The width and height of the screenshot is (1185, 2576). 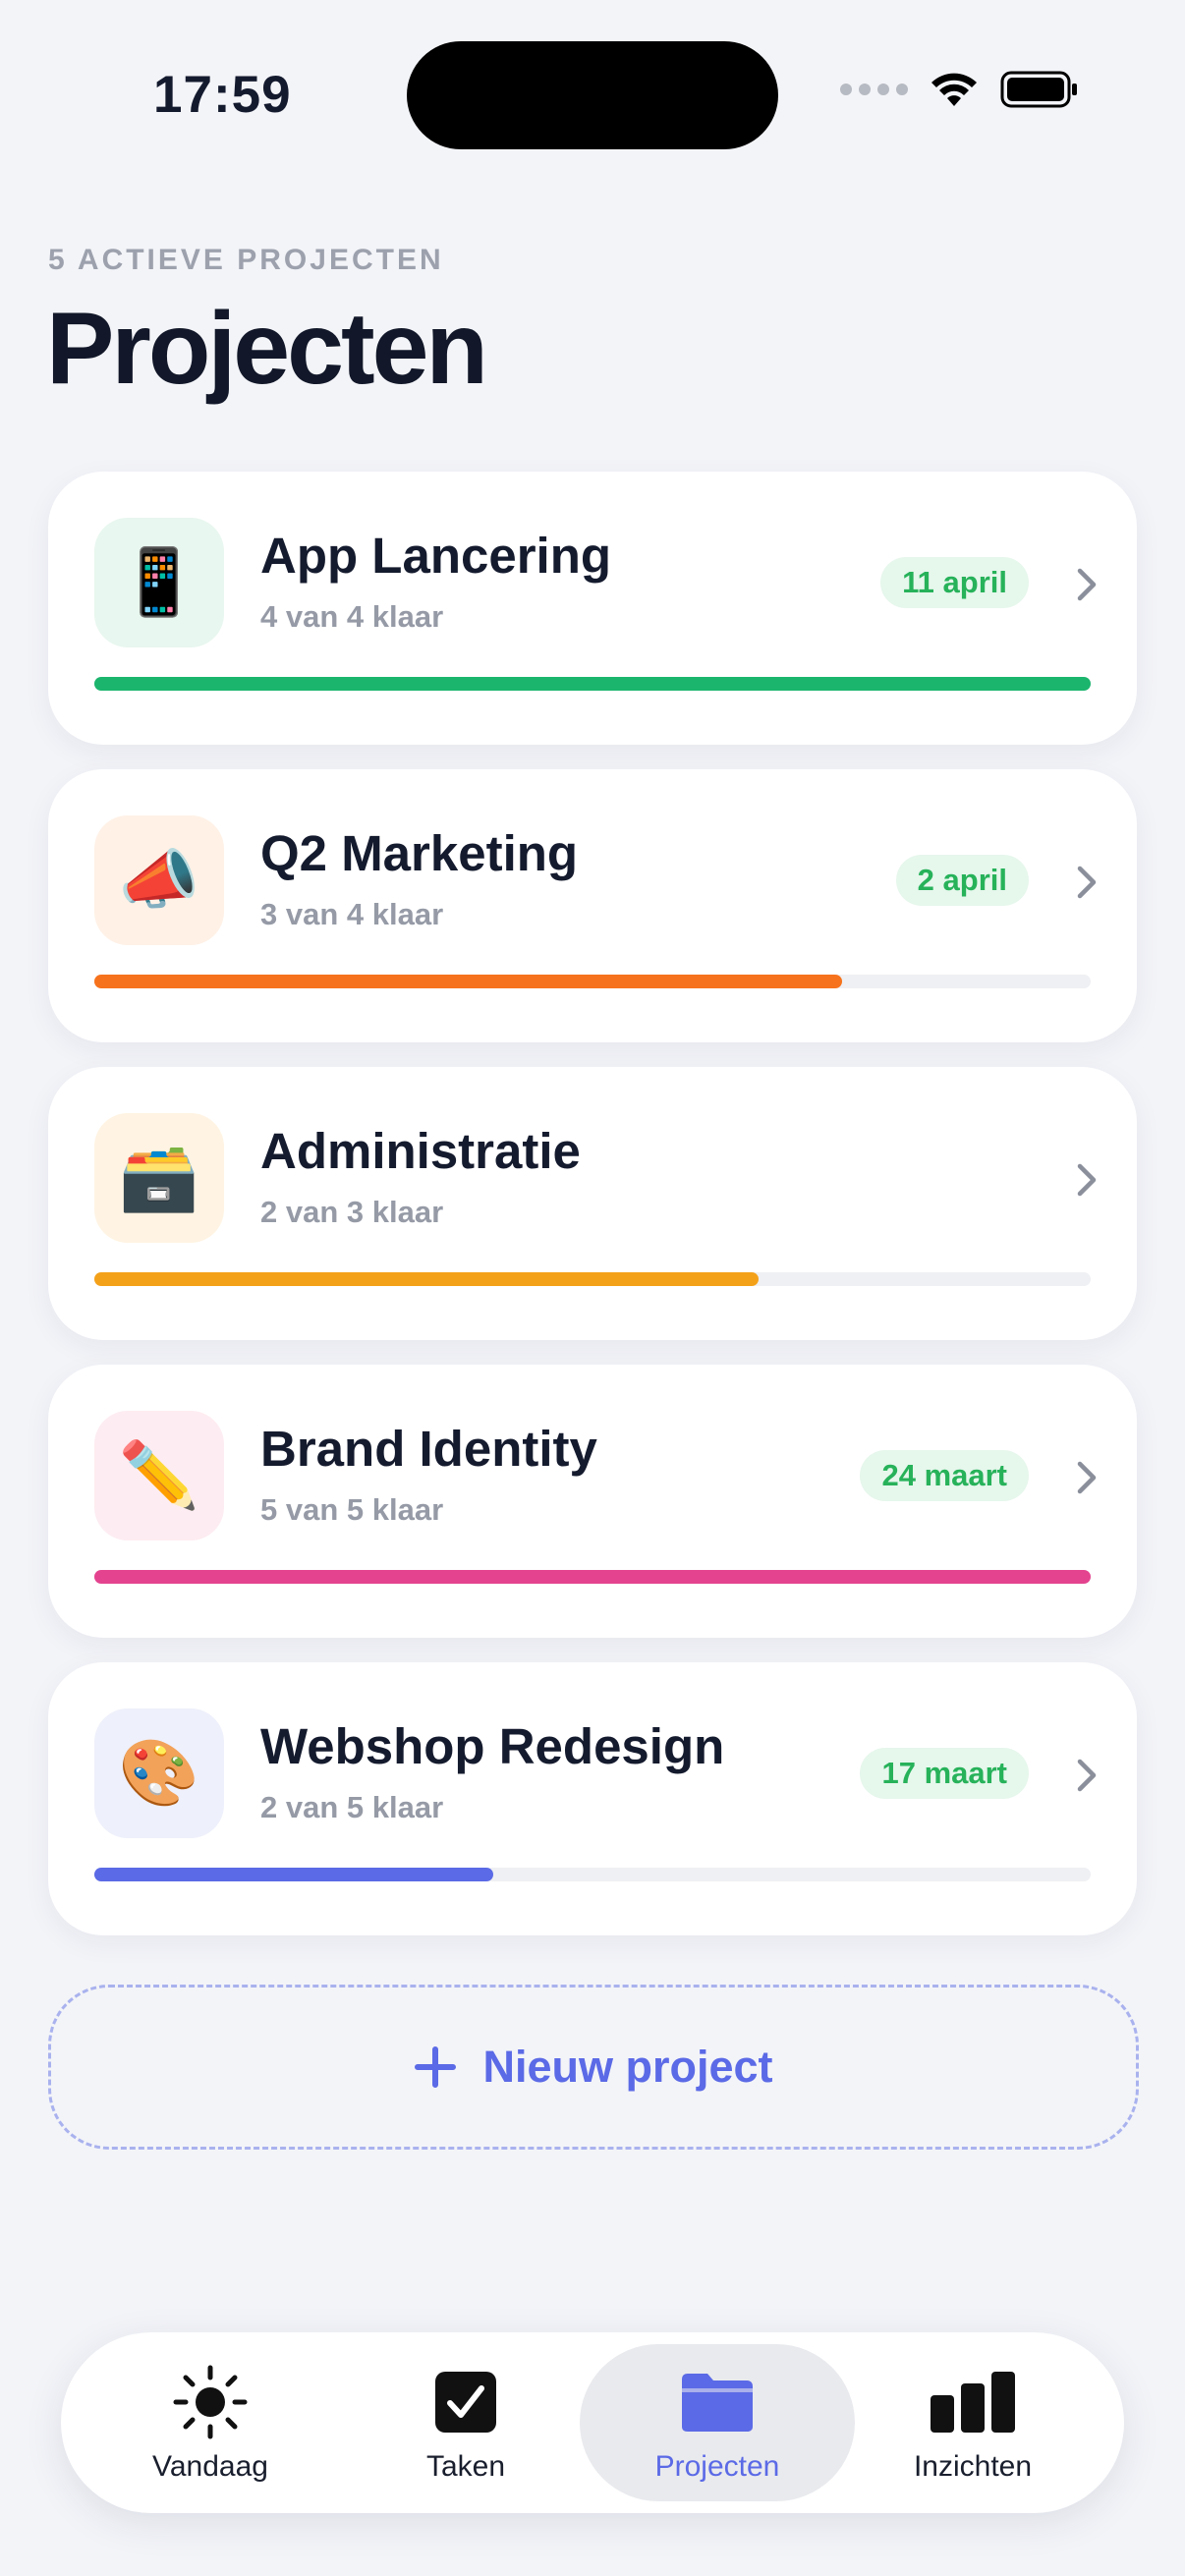 What do you see at coordinates (973, 2402) in the screenshot?
I see `bar-chart-icon` at bounding box center [973, 2402].